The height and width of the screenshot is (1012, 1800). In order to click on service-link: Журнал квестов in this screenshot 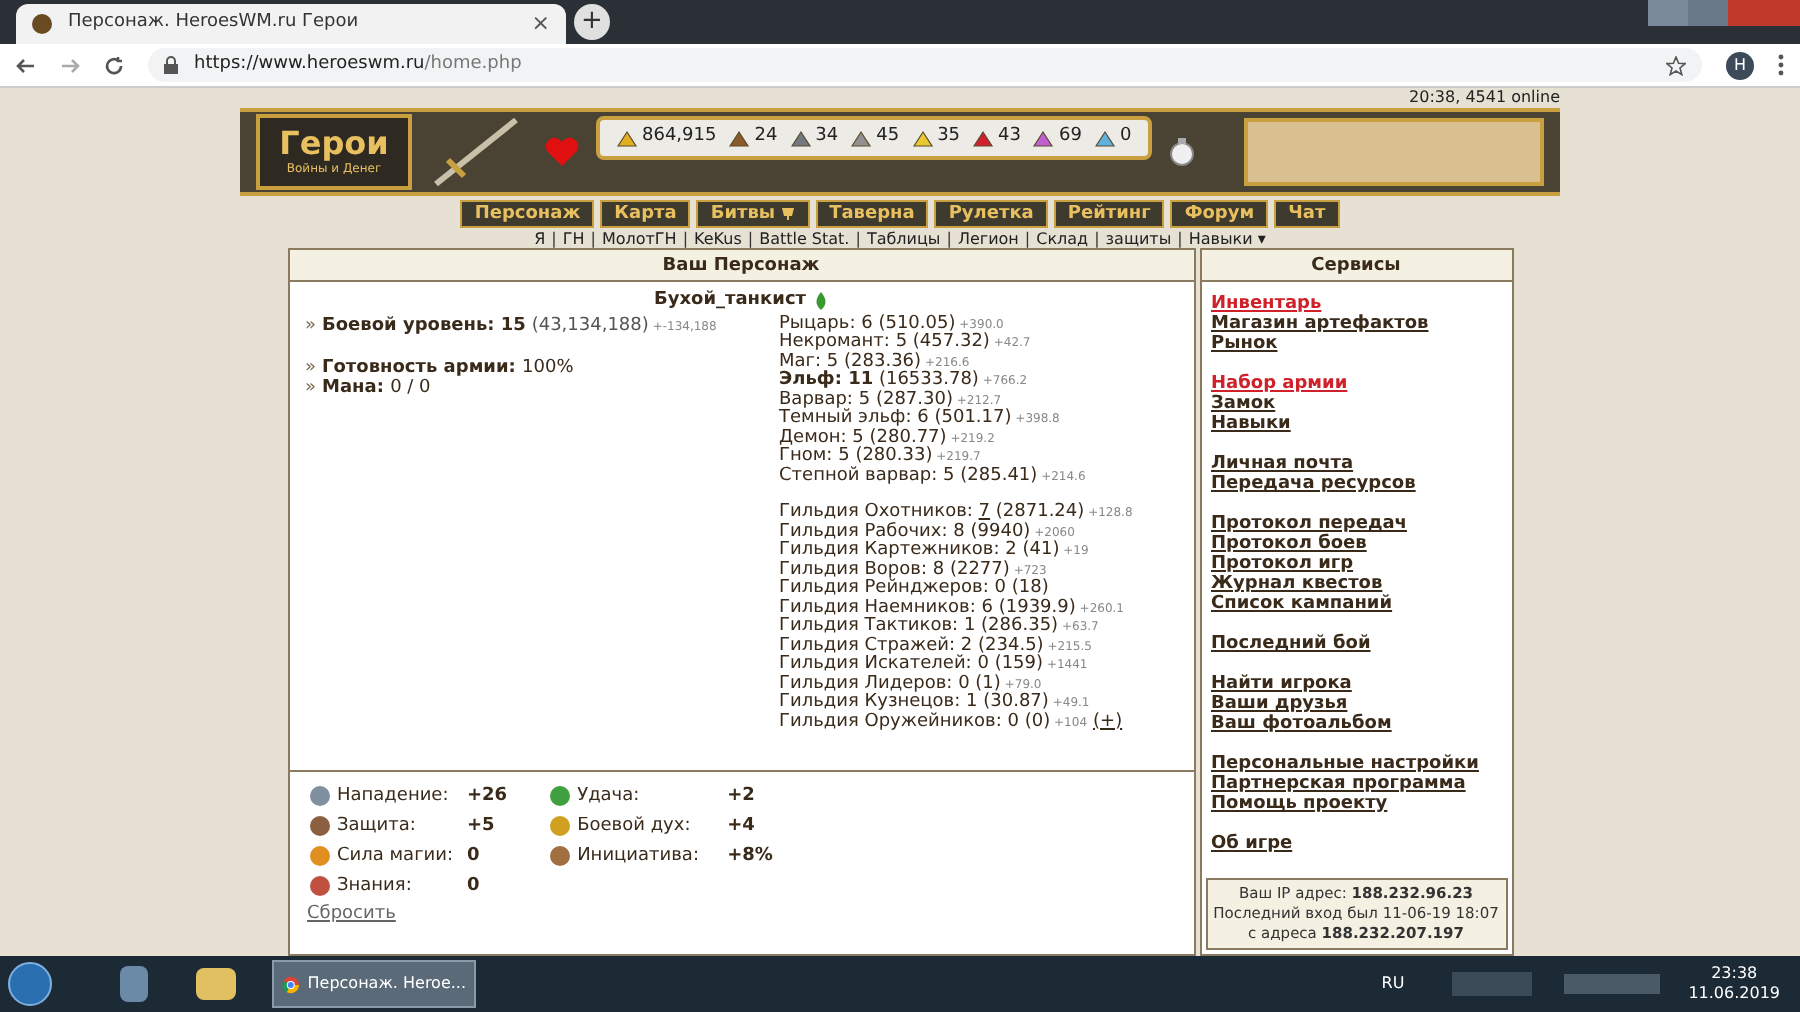, I will do `click(1297, 584)`.